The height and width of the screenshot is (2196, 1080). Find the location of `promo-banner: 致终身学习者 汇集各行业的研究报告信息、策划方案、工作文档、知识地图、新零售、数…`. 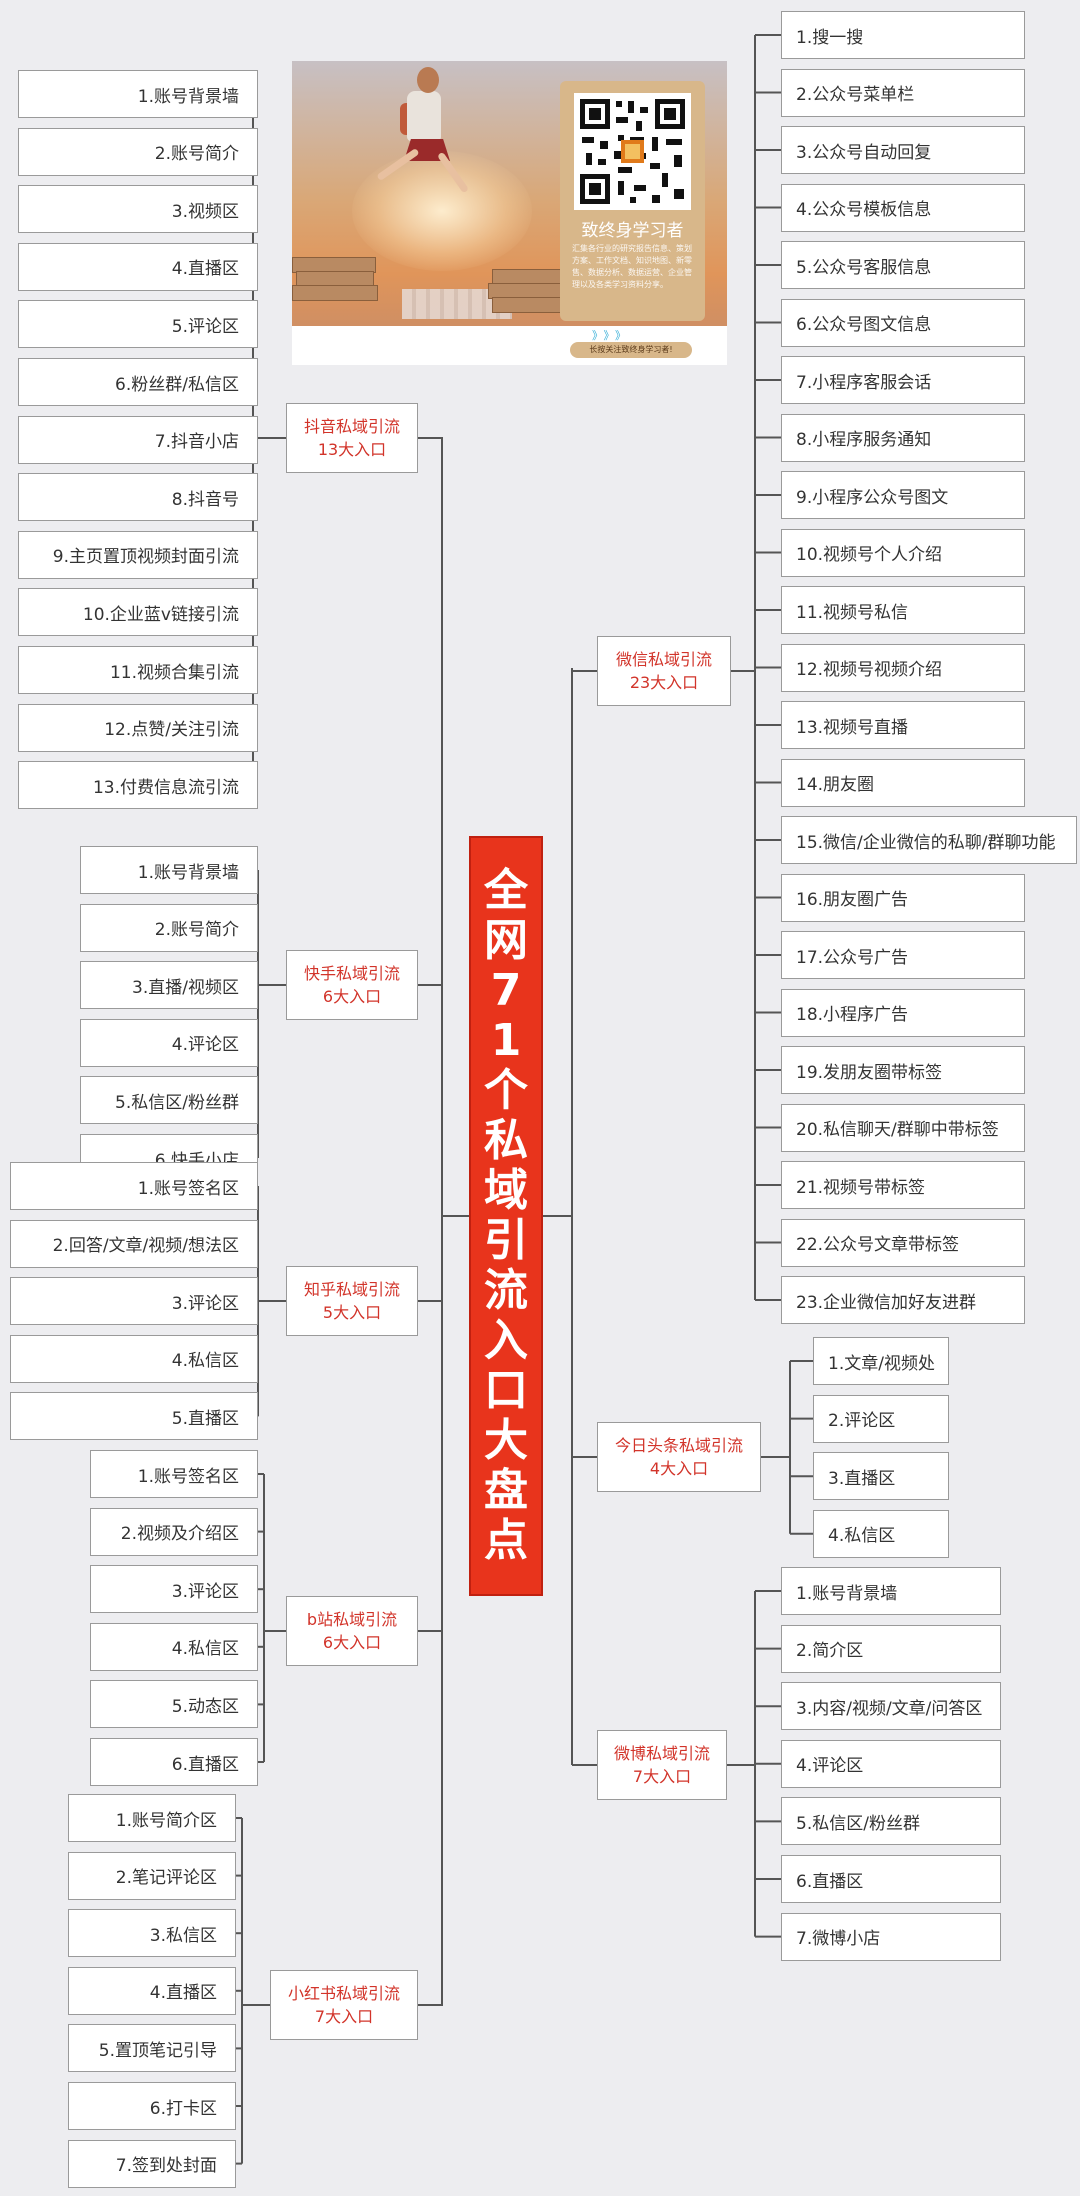

promo-banner: 致终身学习者 汇集各行业的研究报告信息、策划方案、工作文档、知识地图、新零售、数… is located at coordinates (509, 213).